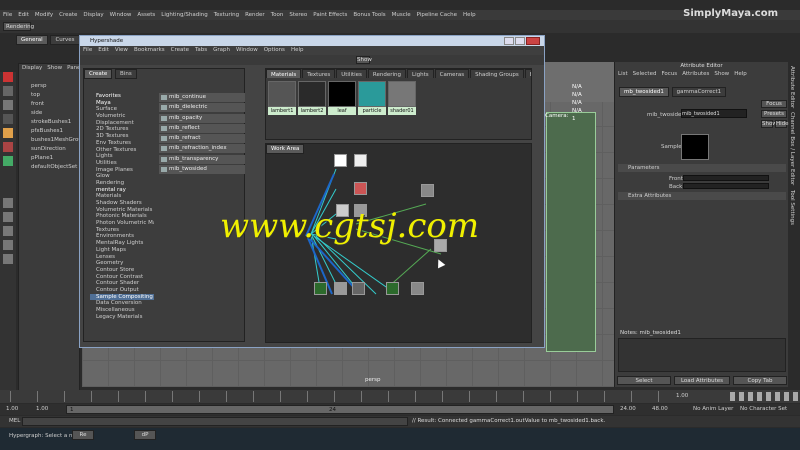 This screenshot has width=800, height=450. What do you see at coordinates (702, 380) in the screenshot?
I see `load-attributes-button: Load Attributes` at bounding box center [702, 380].